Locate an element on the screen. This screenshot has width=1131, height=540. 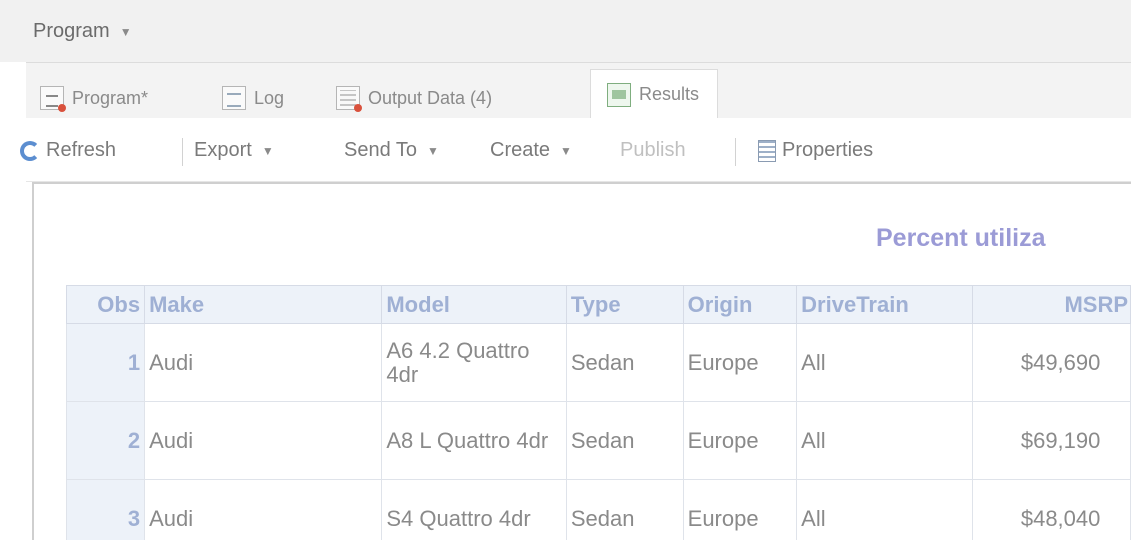
program-menu-label: Program is located at coordinates (71, 31).